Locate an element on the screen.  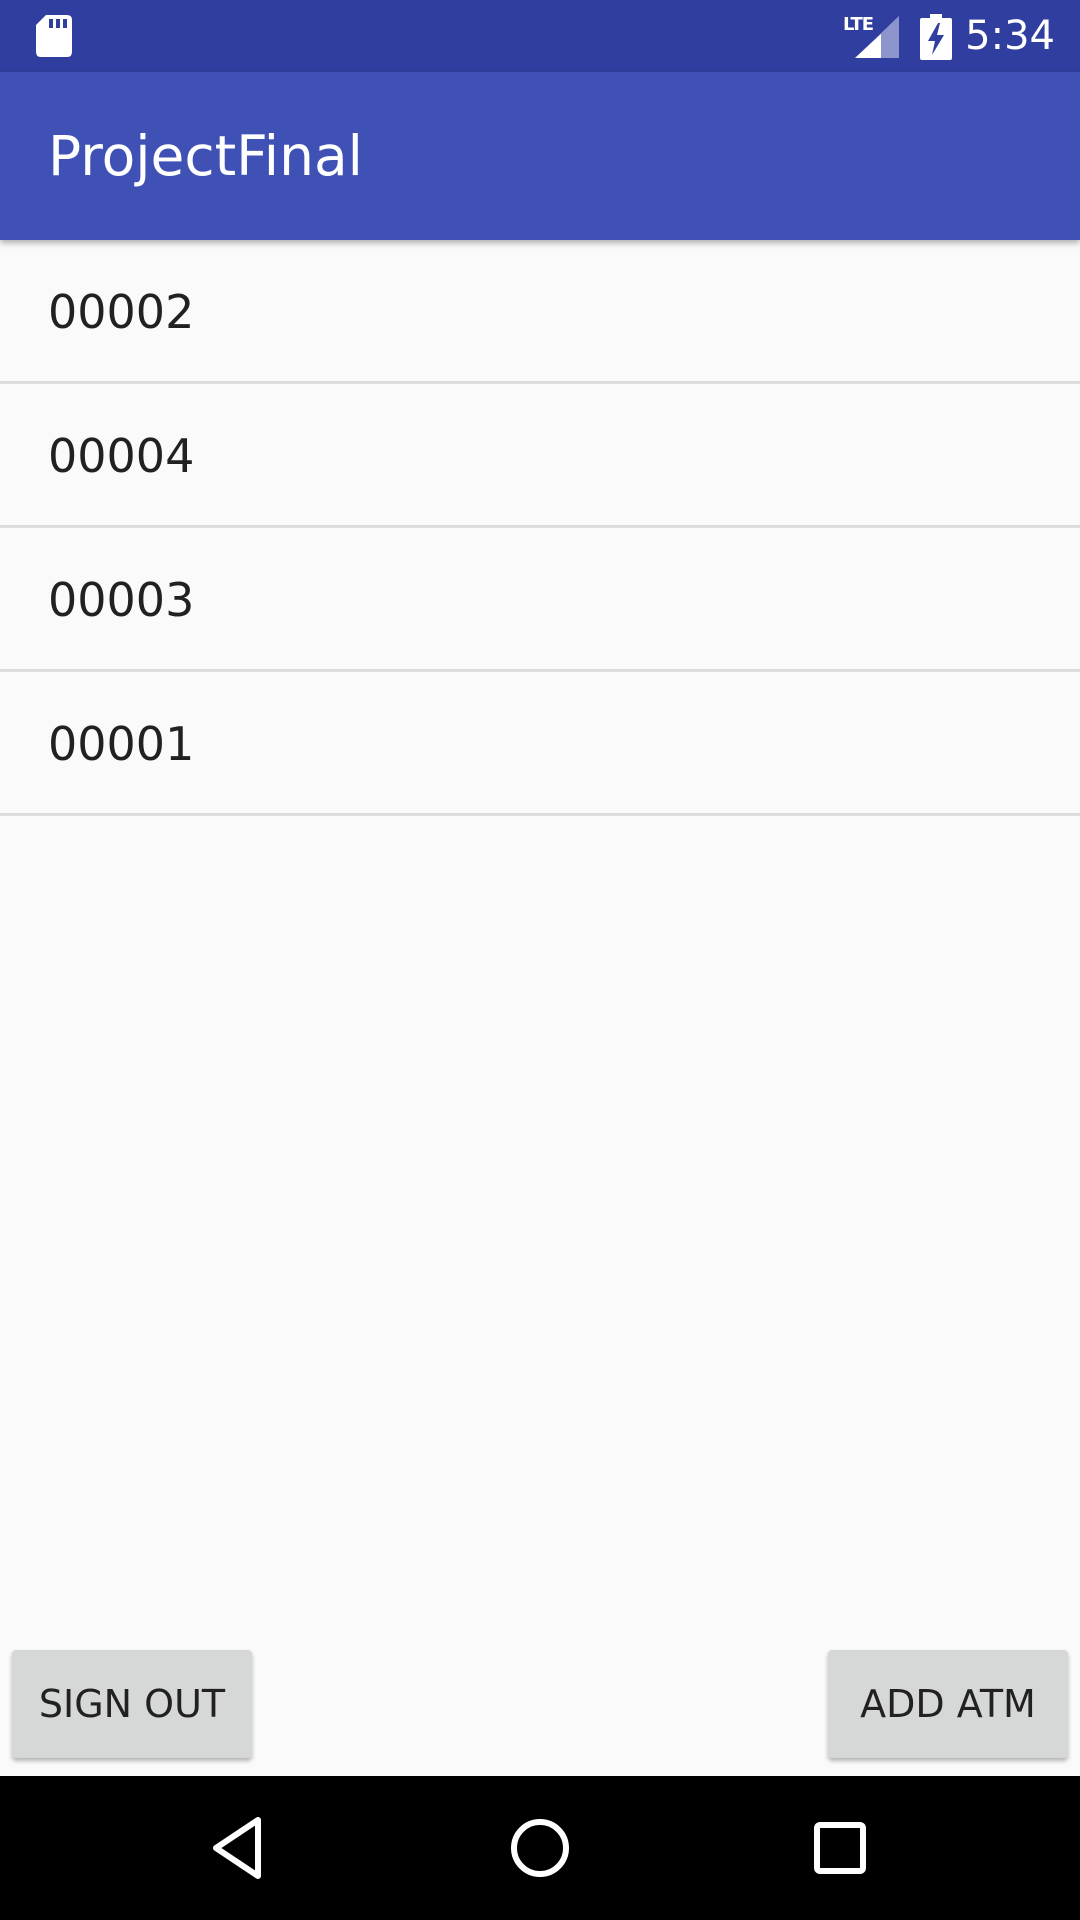
battery-charging-icon is located at coordinates (936, 37).